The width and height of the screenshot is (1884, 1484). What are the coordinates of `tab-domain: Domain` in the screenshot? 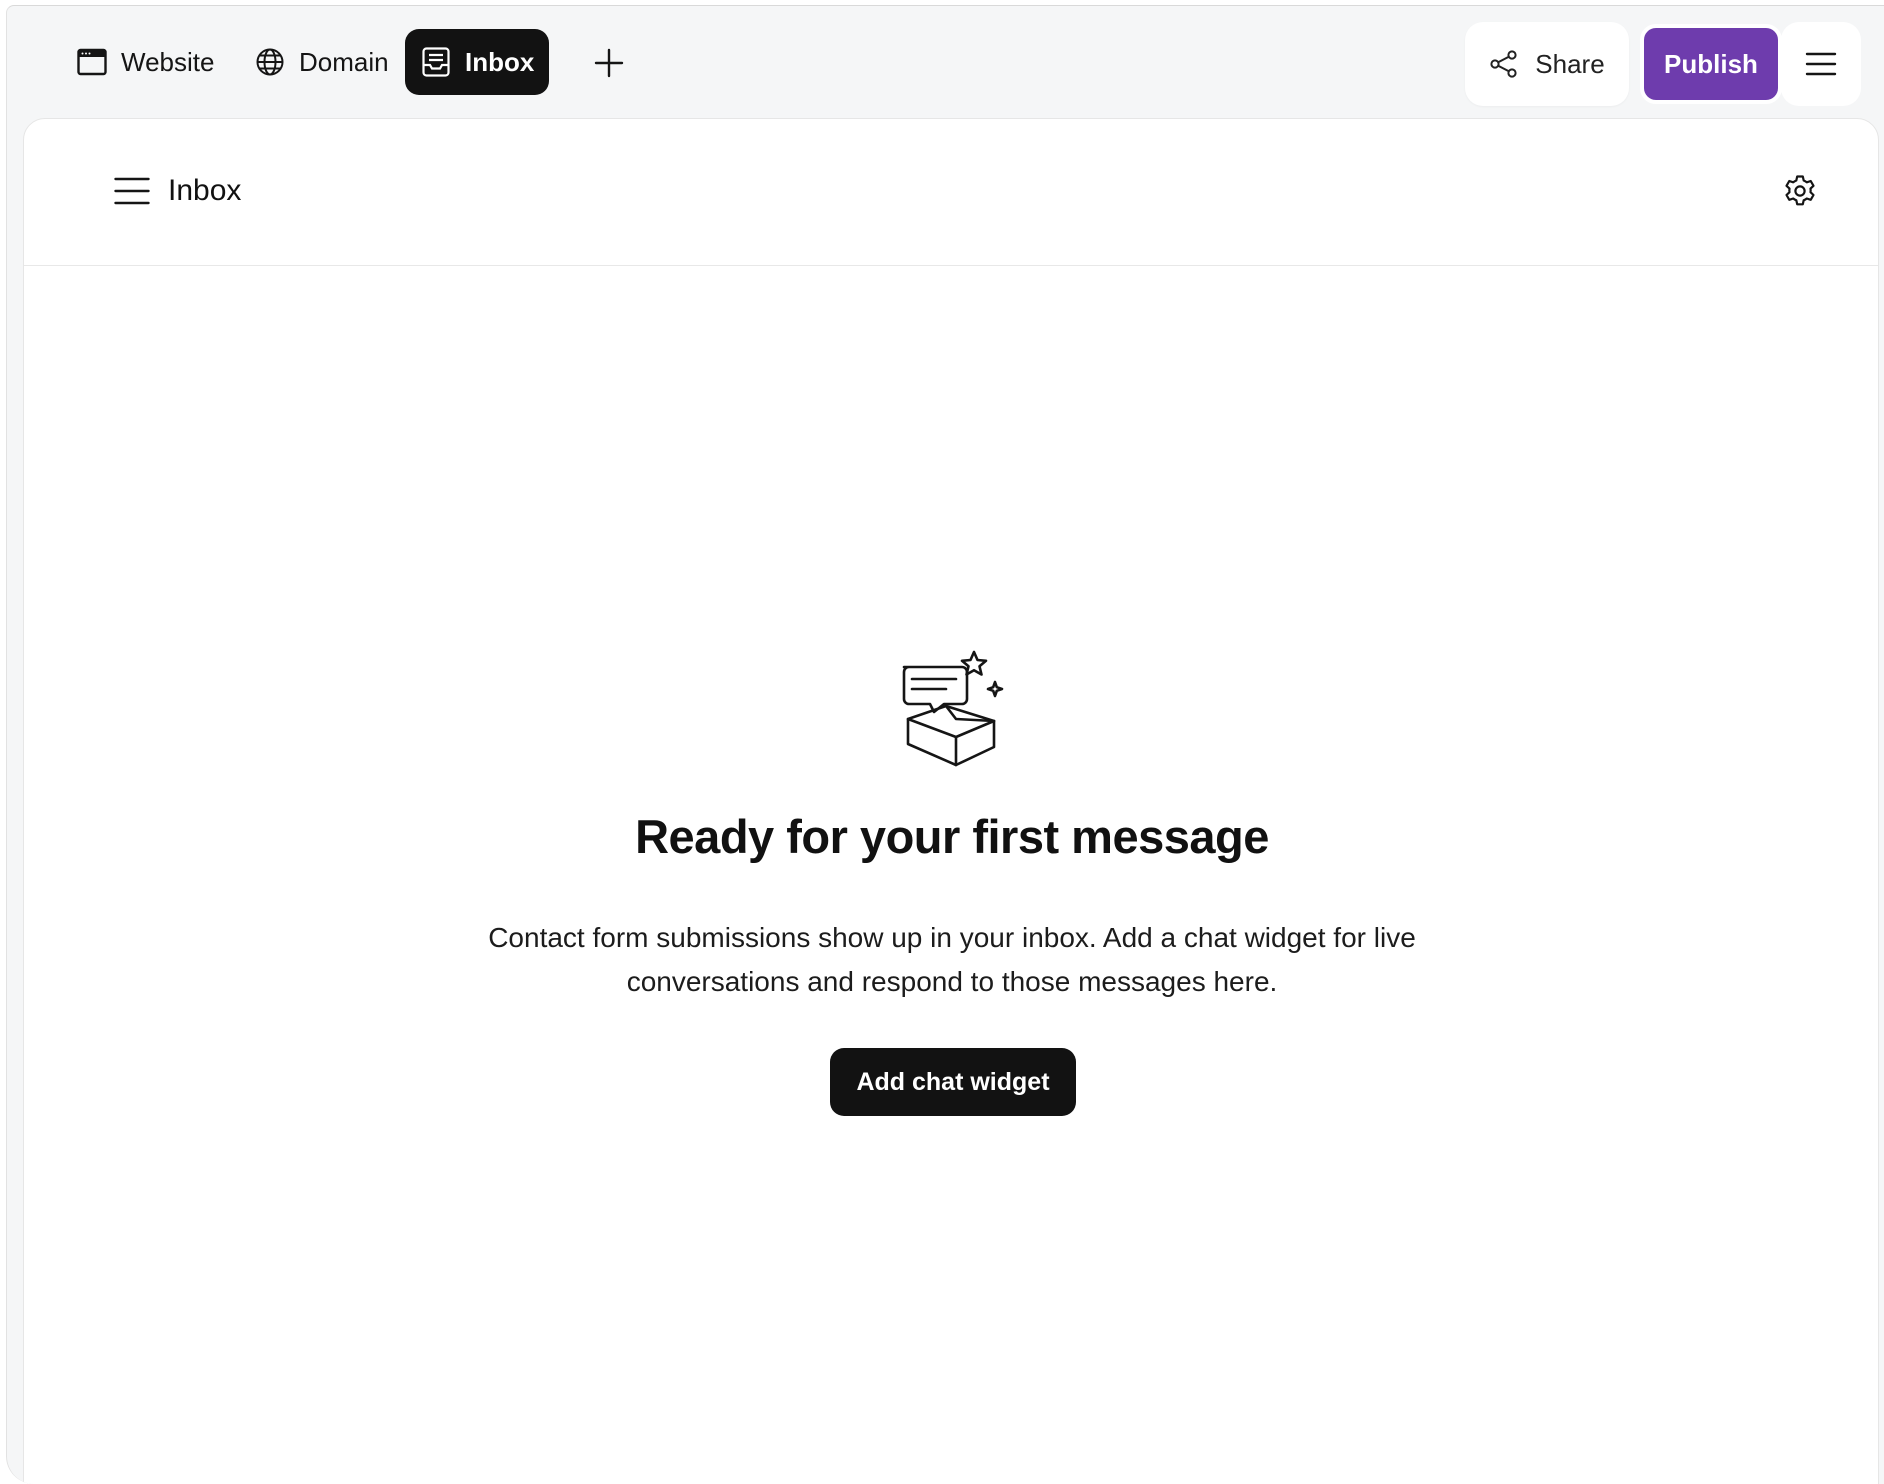 It's located at (322, 62).